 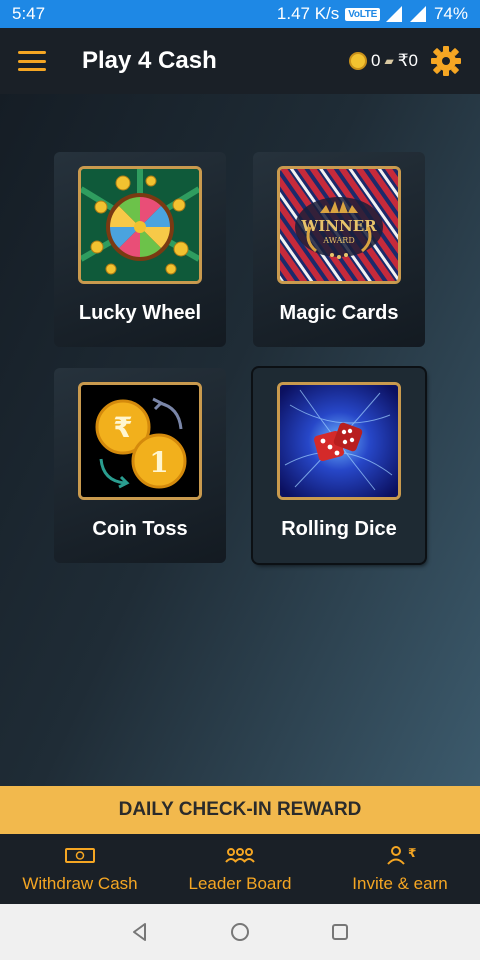 What do you see at coordinates (338, 240) in the screenshot?
I see `magic-cards-image-subtext: AWARD` at bounding box center [338, 240].